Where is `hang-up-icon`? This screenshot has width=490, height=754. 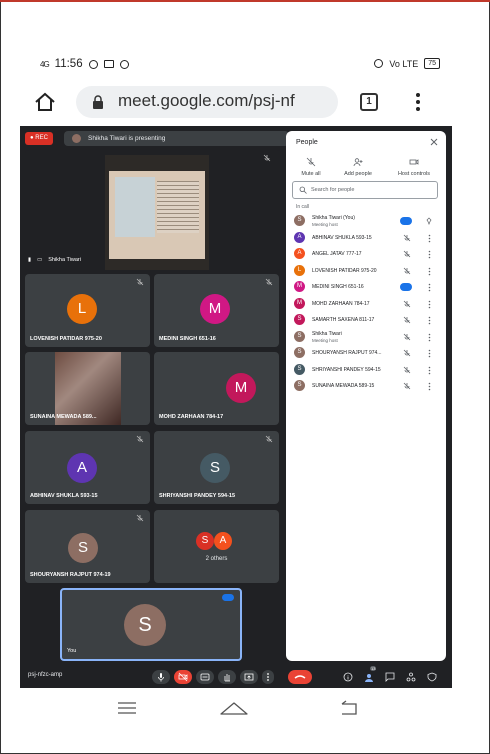
hang-up-icon is located at coordinates (300, 677).